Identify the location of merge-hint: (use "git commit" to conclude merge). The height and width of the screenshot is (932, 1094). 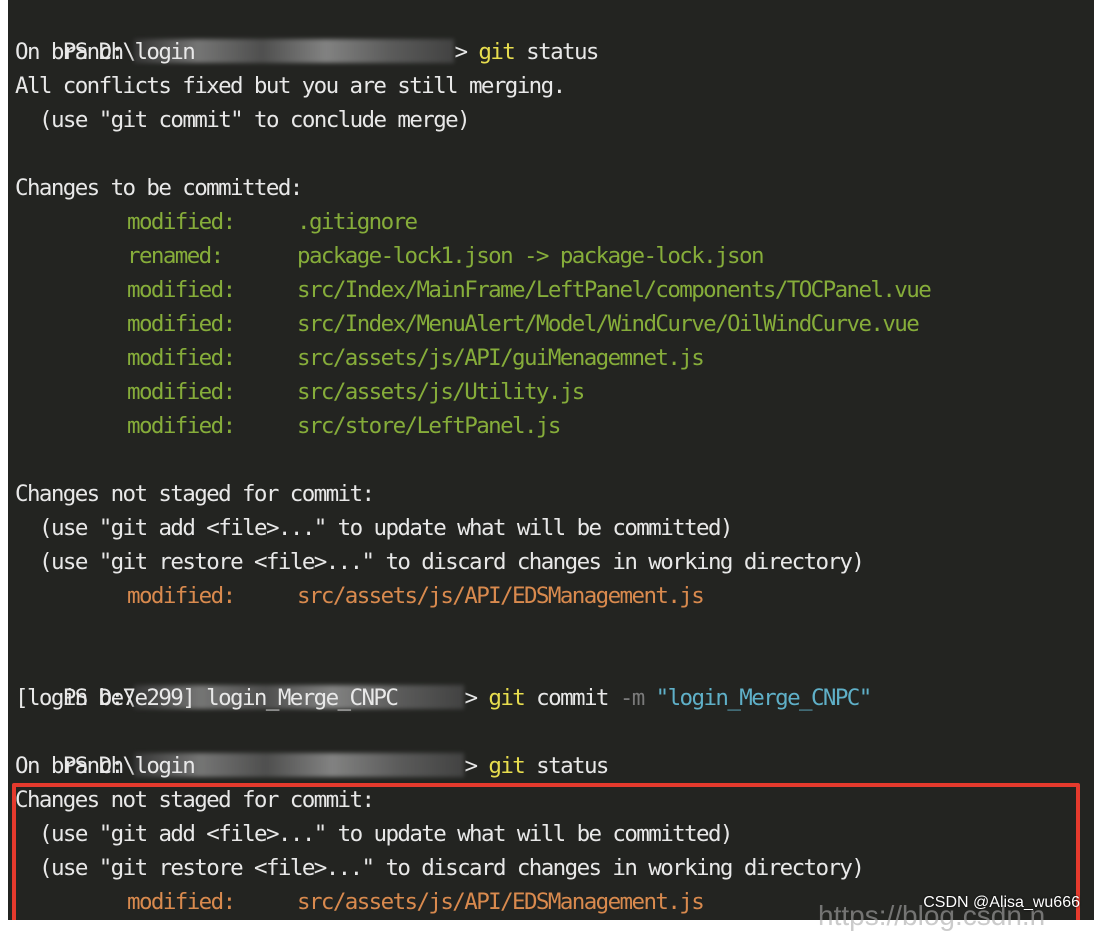
(255, 120).